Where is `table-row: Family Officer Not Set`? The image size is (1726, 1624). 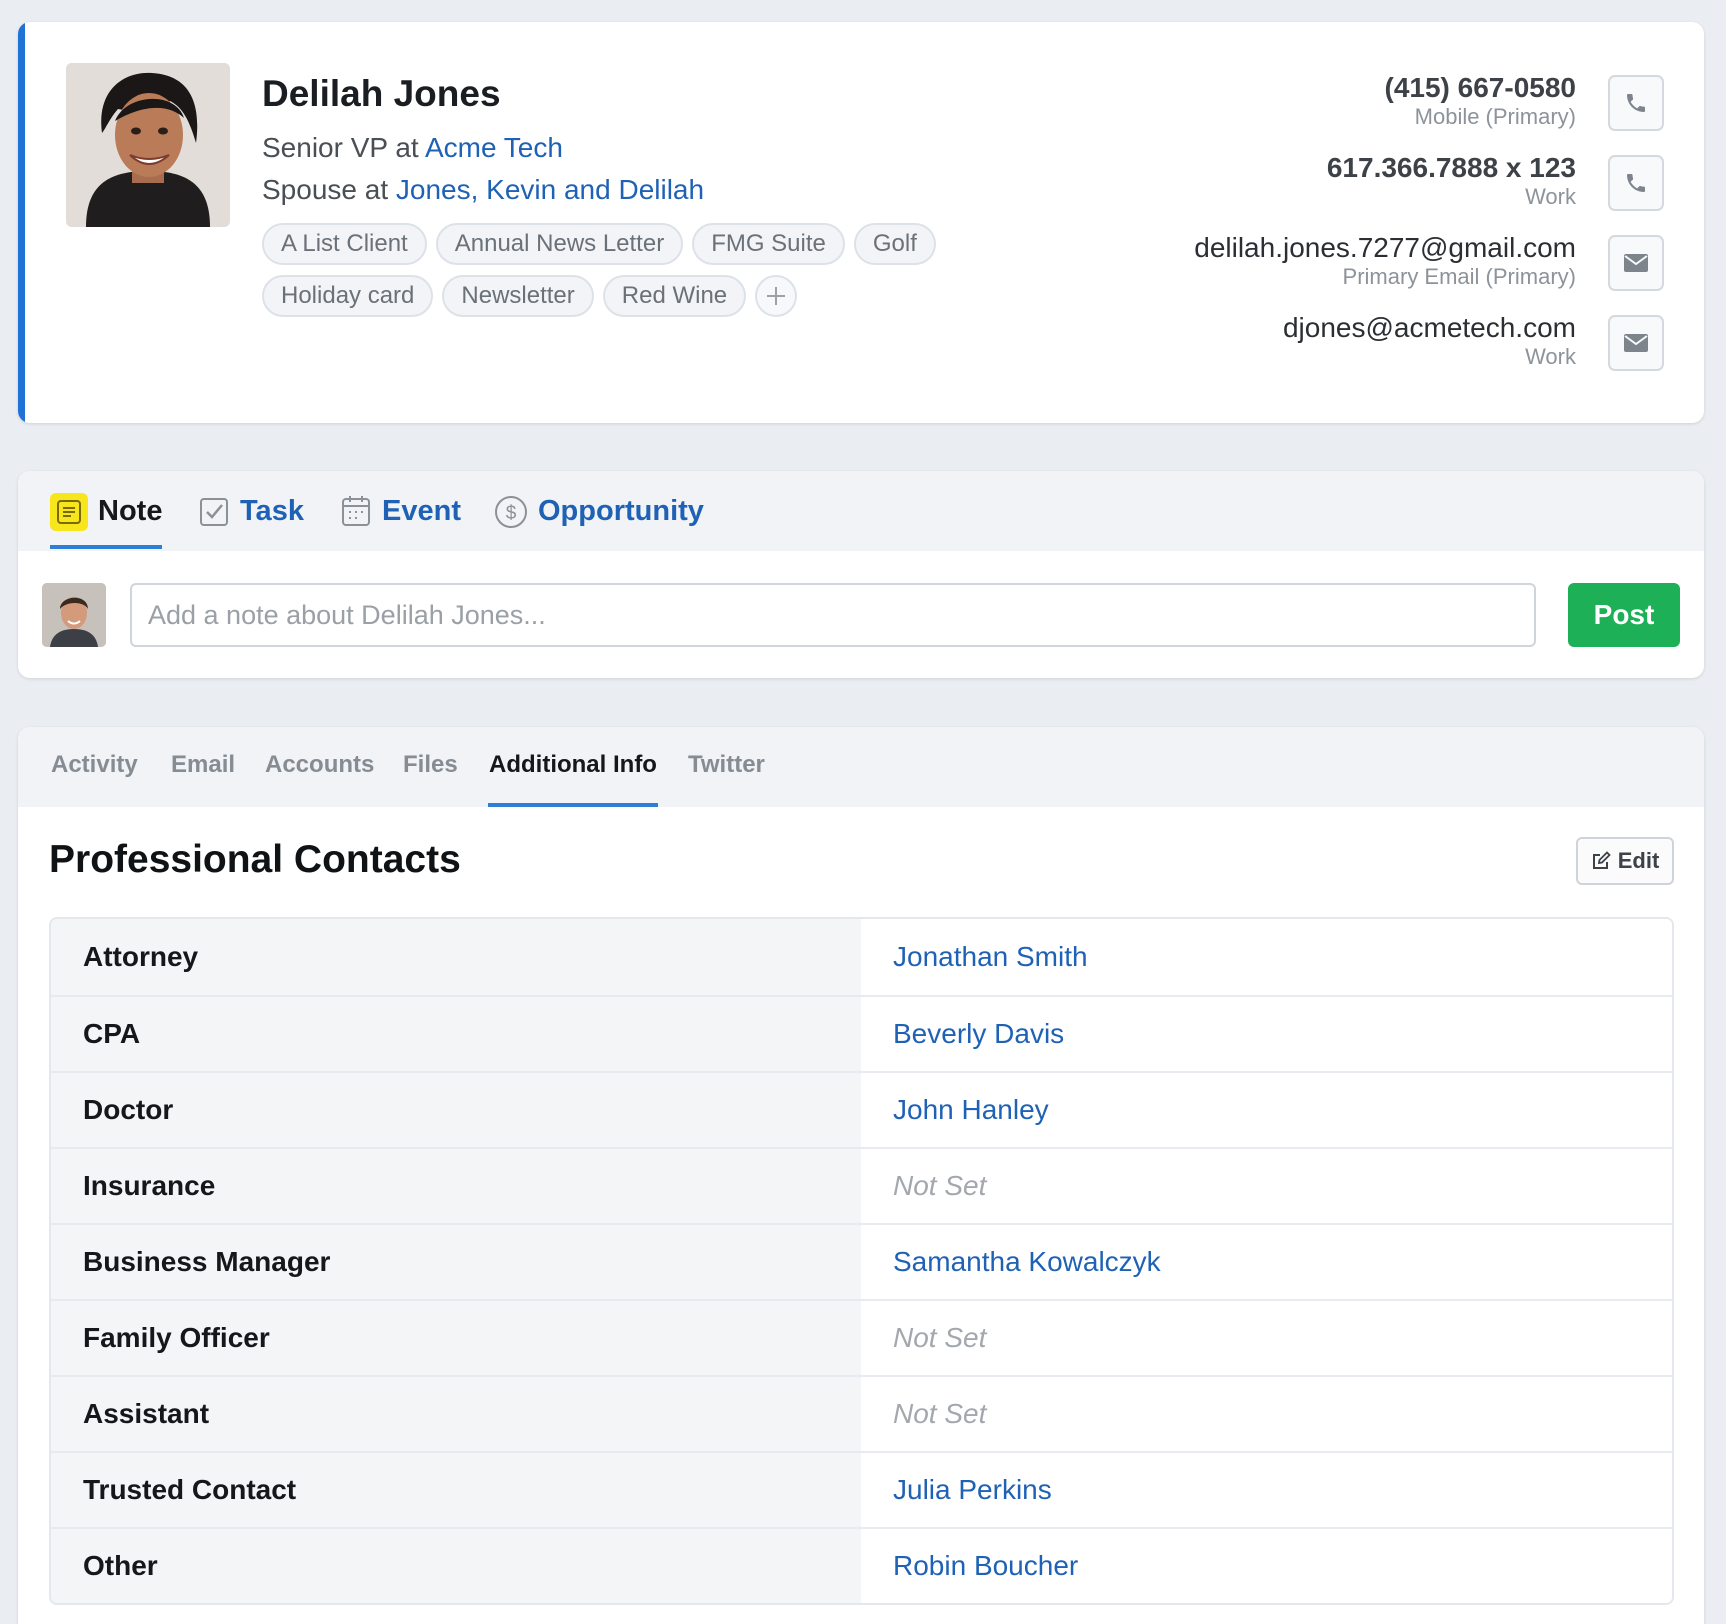
table-row: Family Officer Not Set is located at coordinates (861, 1337).